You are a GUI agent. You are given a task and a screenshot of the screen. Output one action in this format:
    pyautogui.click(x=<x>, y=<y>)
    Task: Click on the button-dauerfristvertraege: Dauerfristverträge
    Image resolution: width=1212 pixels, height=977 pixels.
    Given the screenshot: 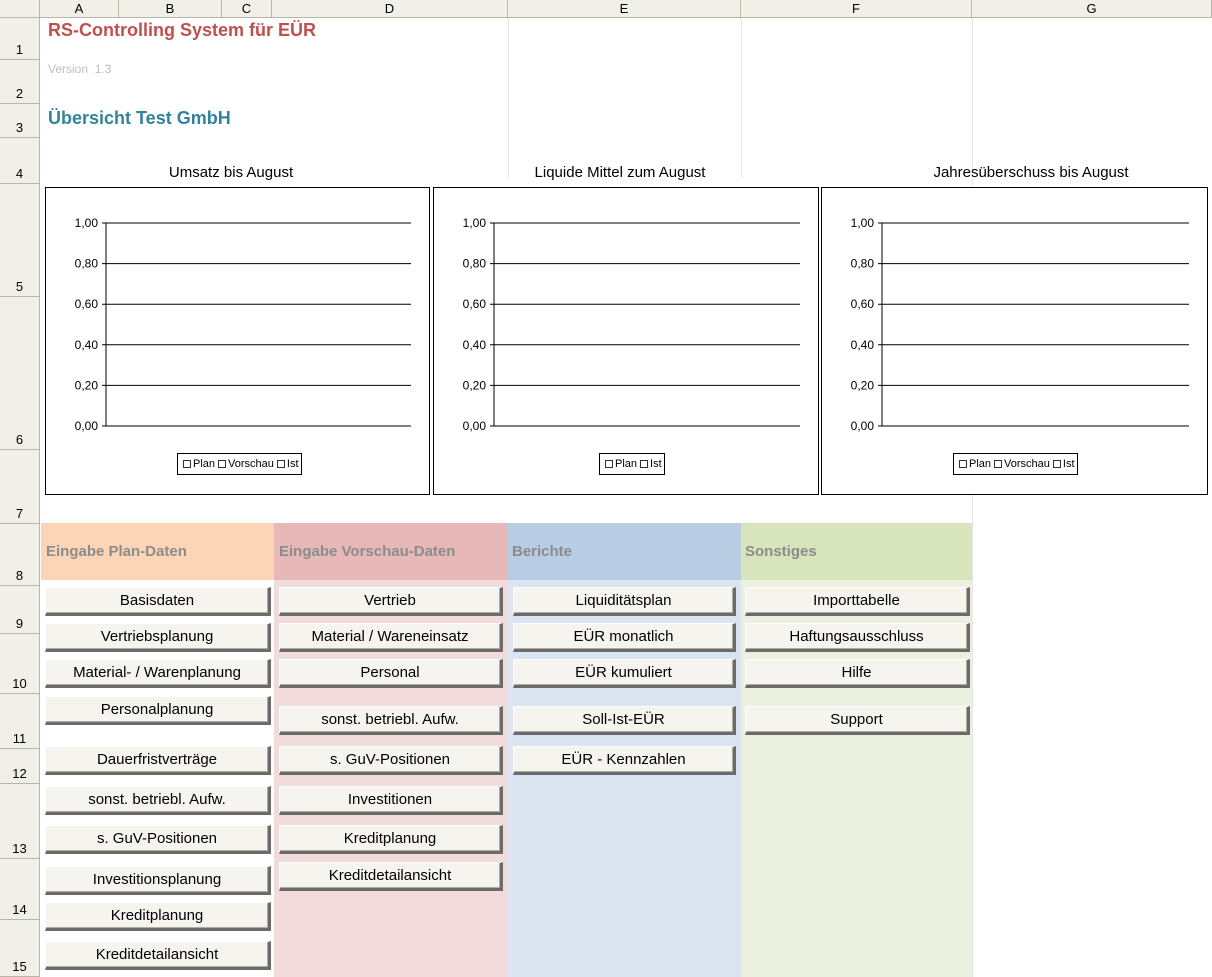 What is the action you would take?
    pyautogui.click(x=158, y=760)
    